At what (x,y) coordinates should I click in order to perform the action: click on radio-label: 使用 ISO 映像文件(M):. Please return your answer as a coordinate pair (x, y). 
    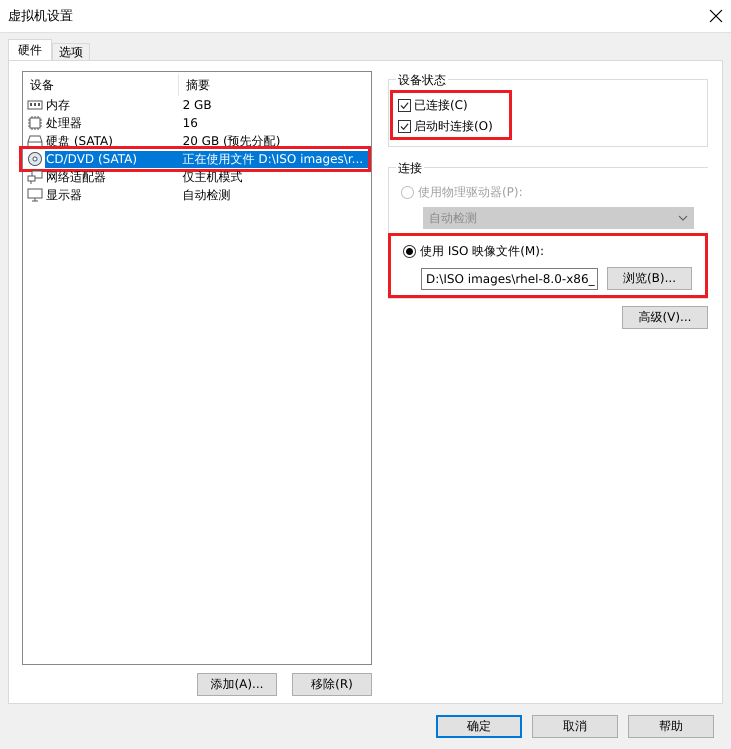
    Looking at the image, I should click on (482, 251).